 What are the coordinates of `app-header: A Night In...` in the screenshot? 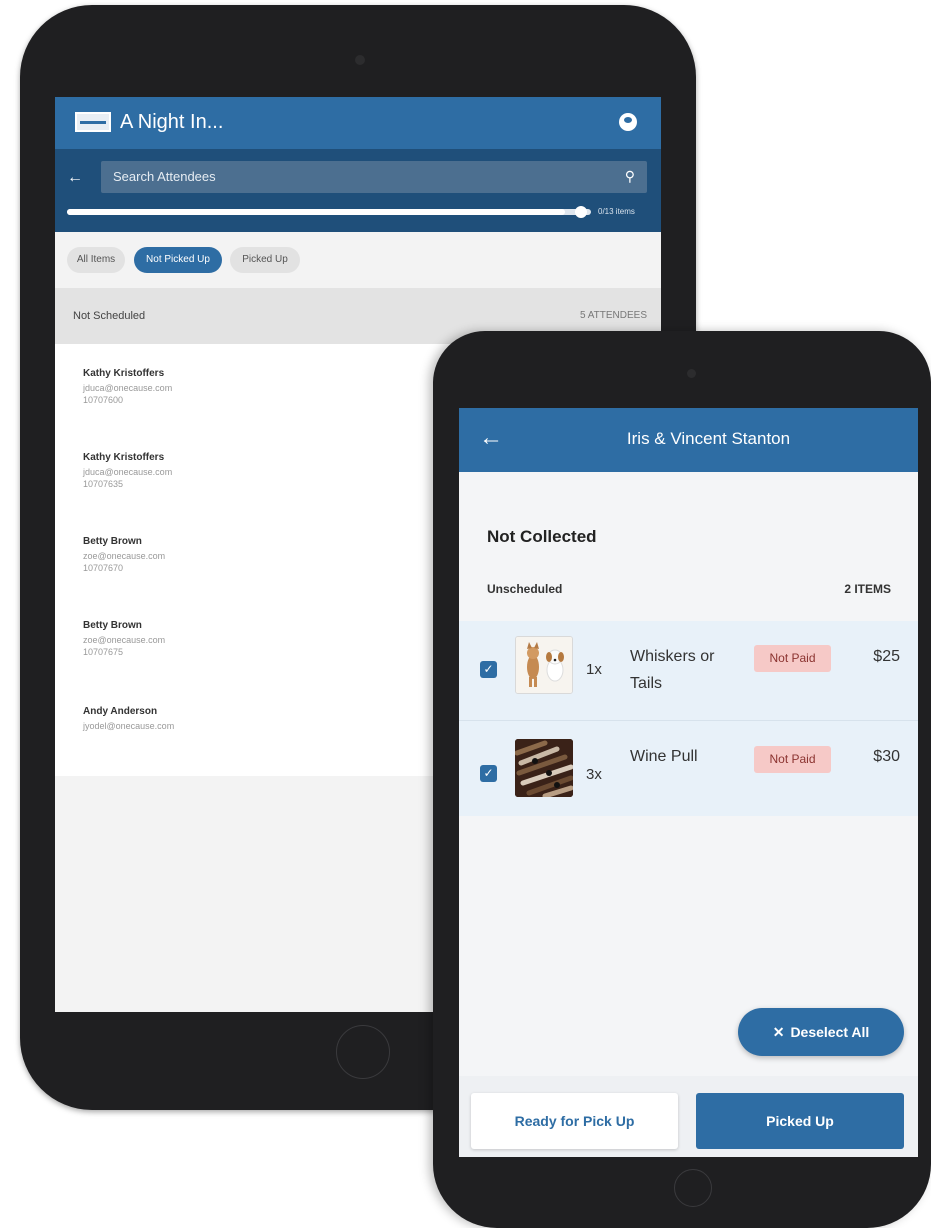 It's located at (358, 123).